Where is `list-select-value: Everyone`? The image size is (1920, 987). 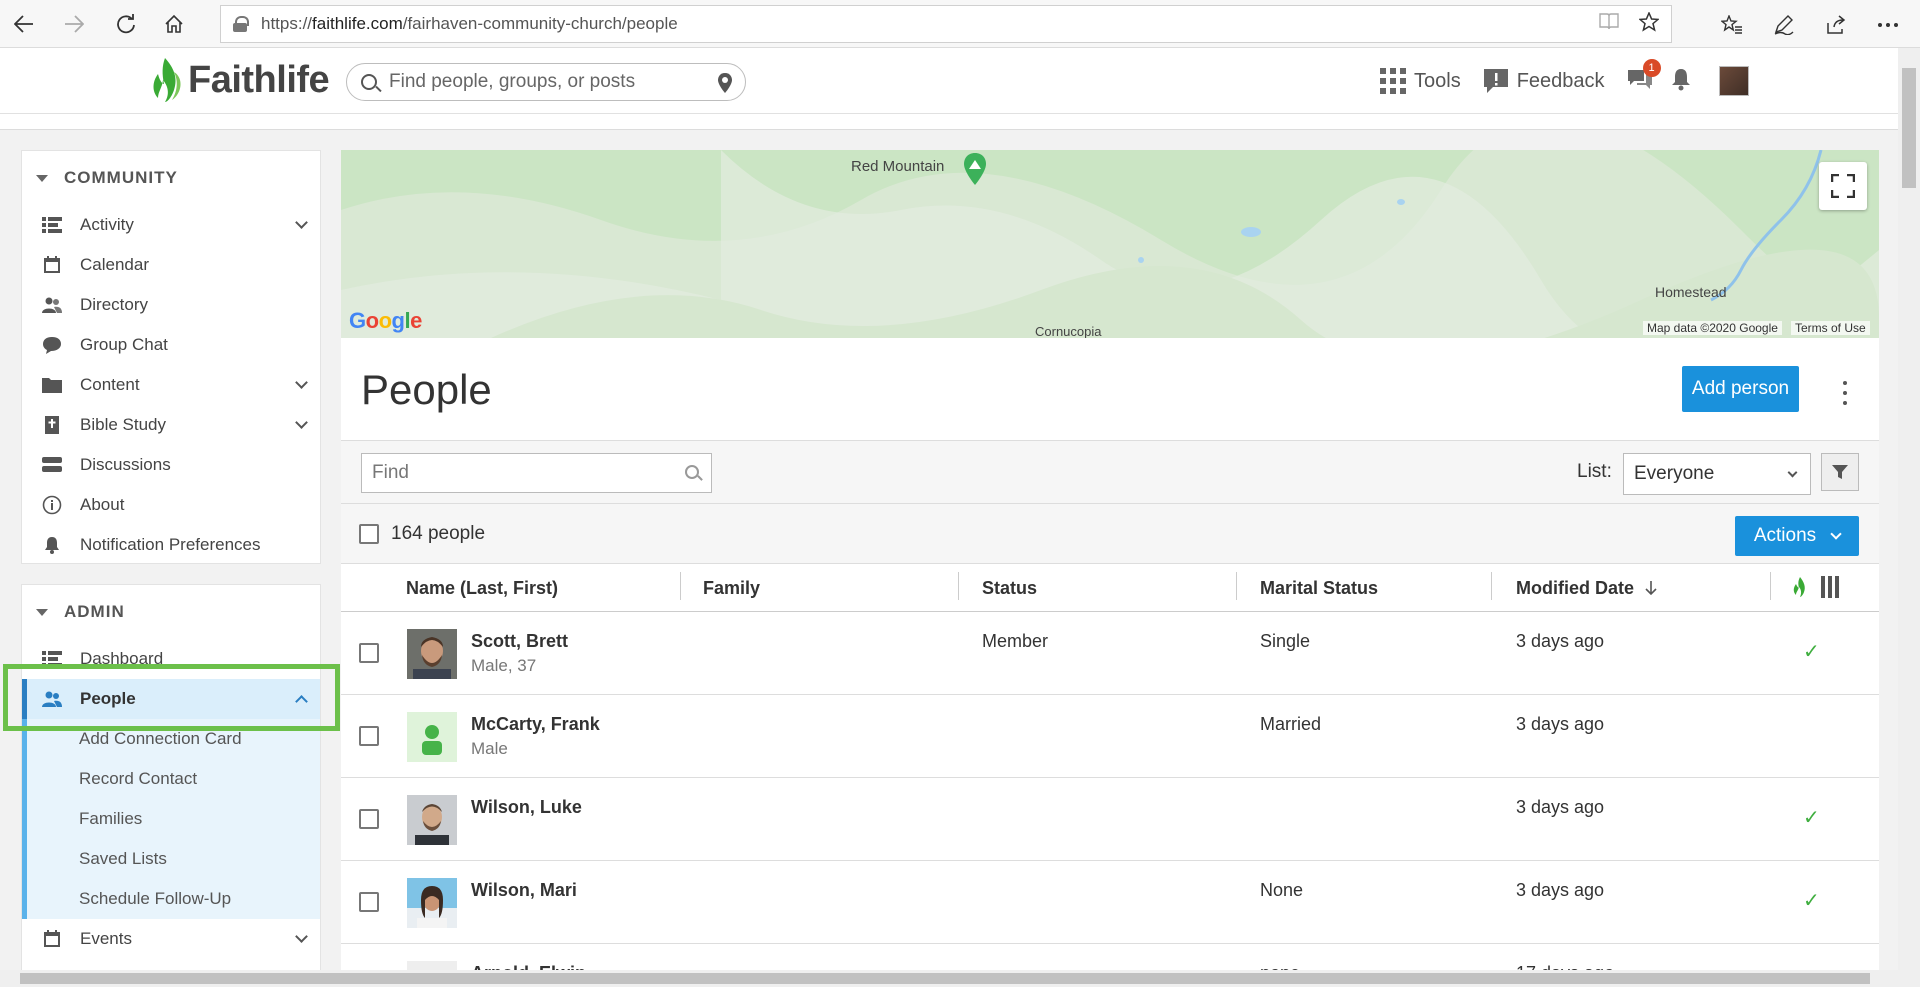
list-select-value: Everyone is located at coordinates (1674, 473).